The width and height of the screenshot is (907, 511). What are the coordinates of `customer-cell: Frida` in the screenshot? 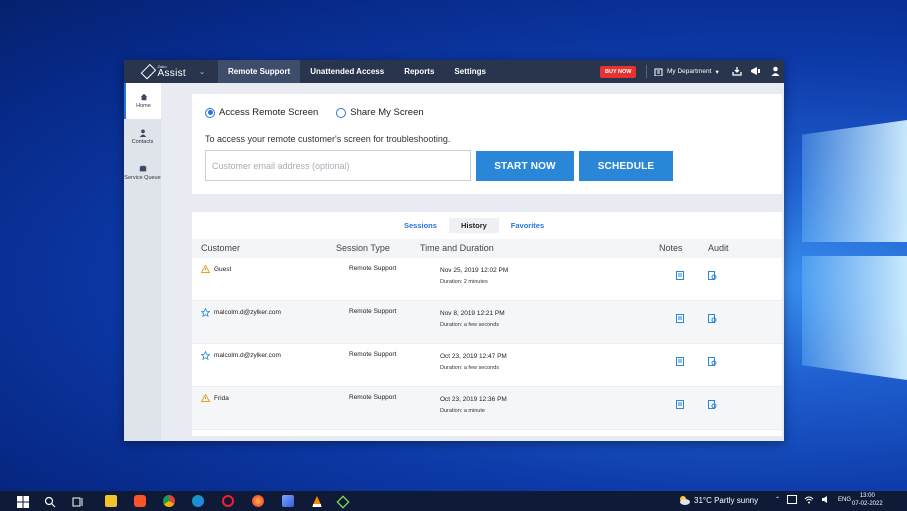 It's located at (215, 398).